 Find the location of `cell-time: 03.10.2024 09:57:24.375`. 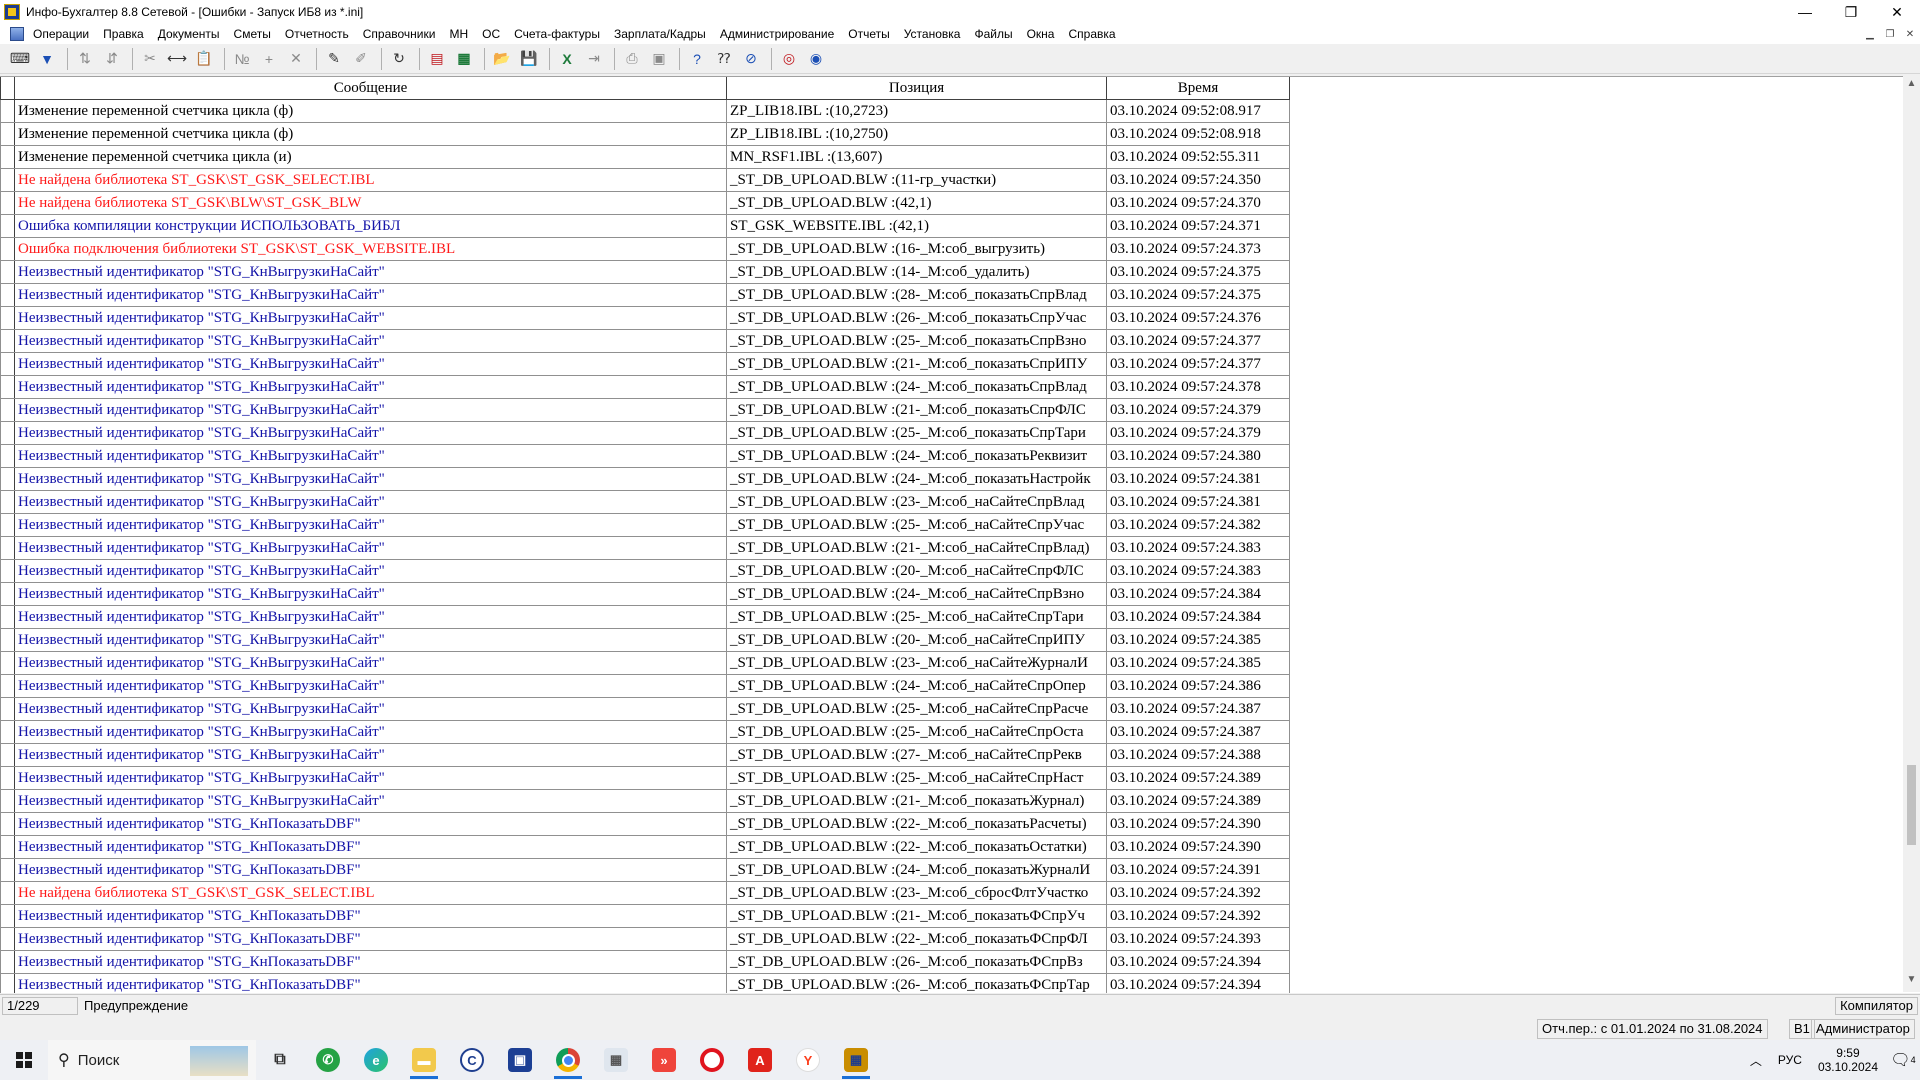

cell-time: 03.10.2024 09:57:24.375 is located at coordinates (1198, 295).